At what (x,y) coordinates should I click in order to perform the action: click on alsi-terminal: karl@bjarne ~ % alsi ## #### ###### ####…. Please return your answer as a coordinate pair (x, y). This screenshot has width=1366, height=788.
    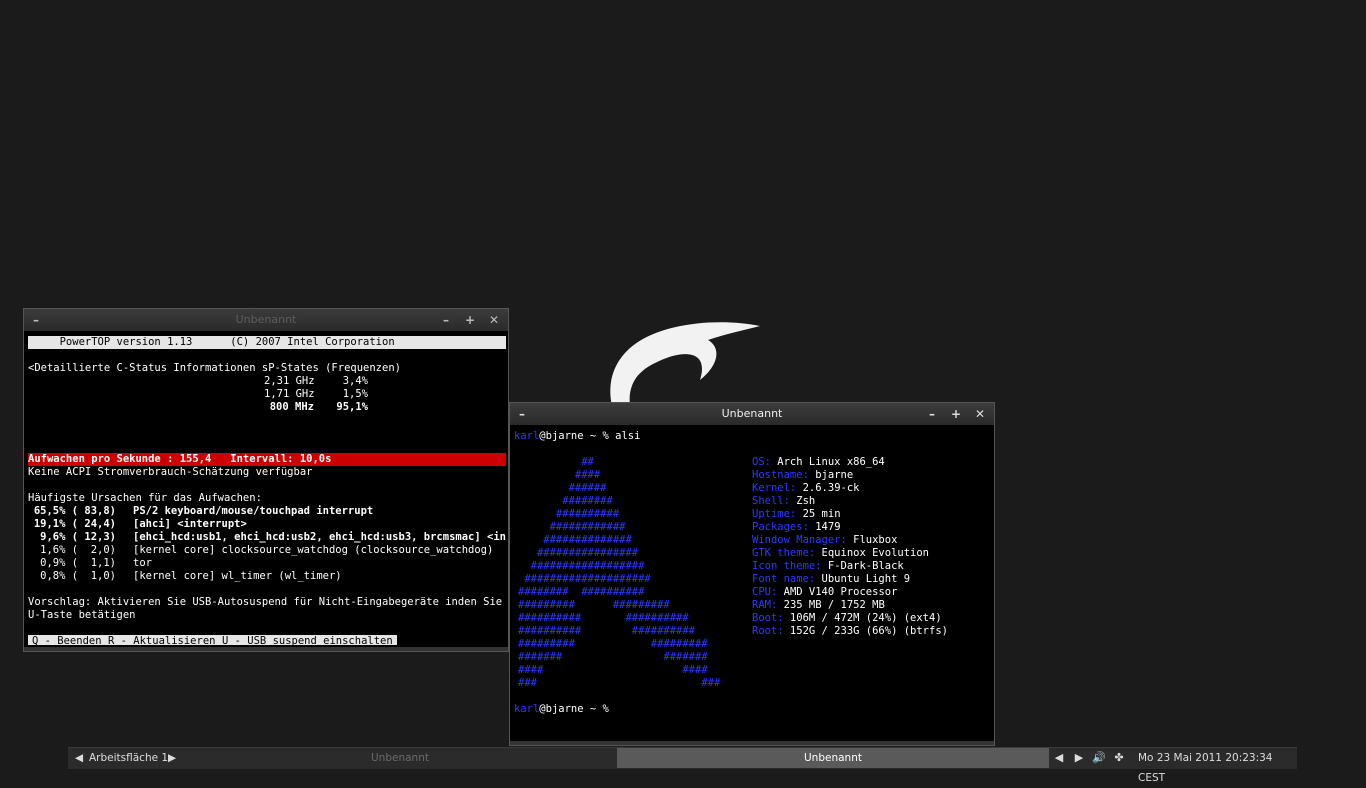
    Looking at the image, I should click on (752, 583).